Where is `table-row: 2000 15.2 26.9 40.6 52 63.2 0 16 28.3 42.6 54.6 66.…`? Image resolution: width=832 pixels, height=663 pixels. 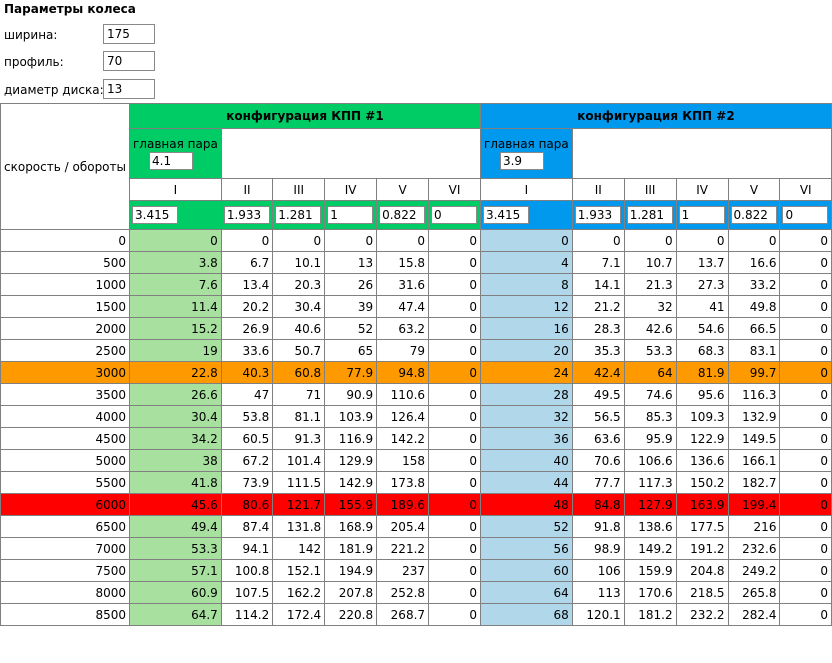
table-row: 2000 15.2 26.9 40.6 52 63.2 0 16 28.3 42.6 54.6 66.… is located at coordinates (416, 328).